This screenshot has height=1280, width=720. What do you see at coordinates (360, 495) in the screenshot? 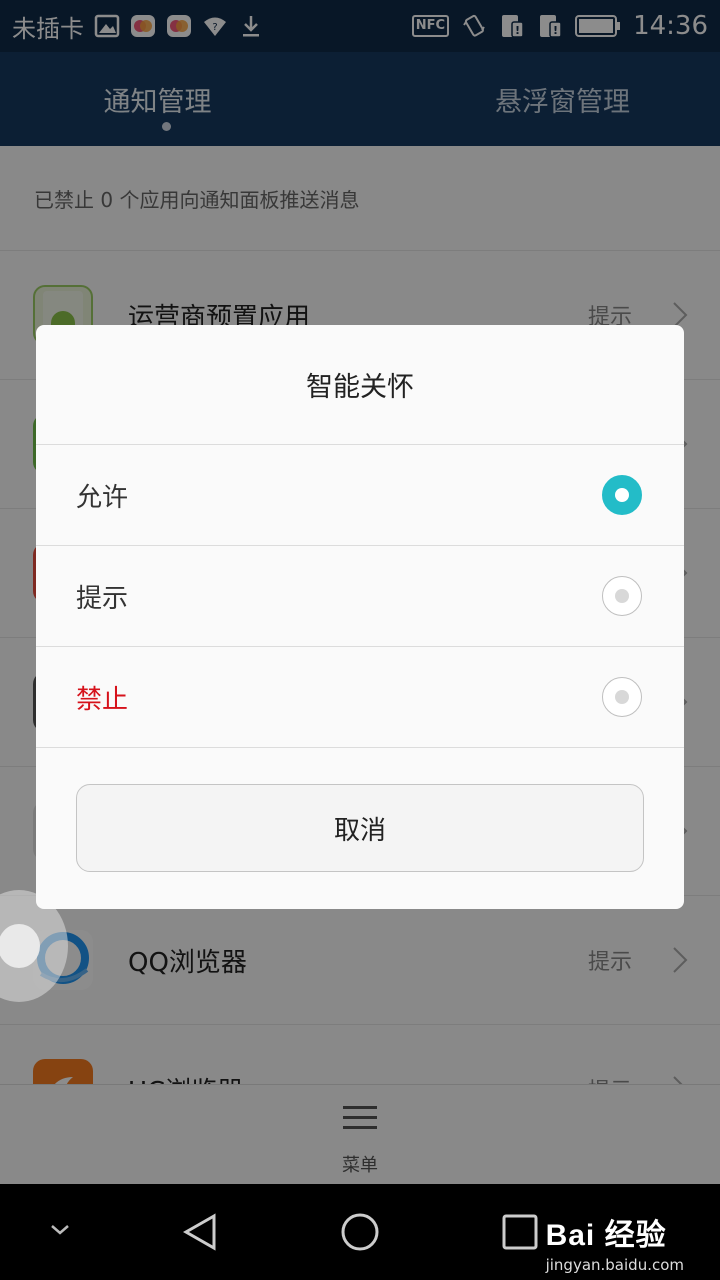
I see `option-allow: 允许` at bounding box center [360, 495].